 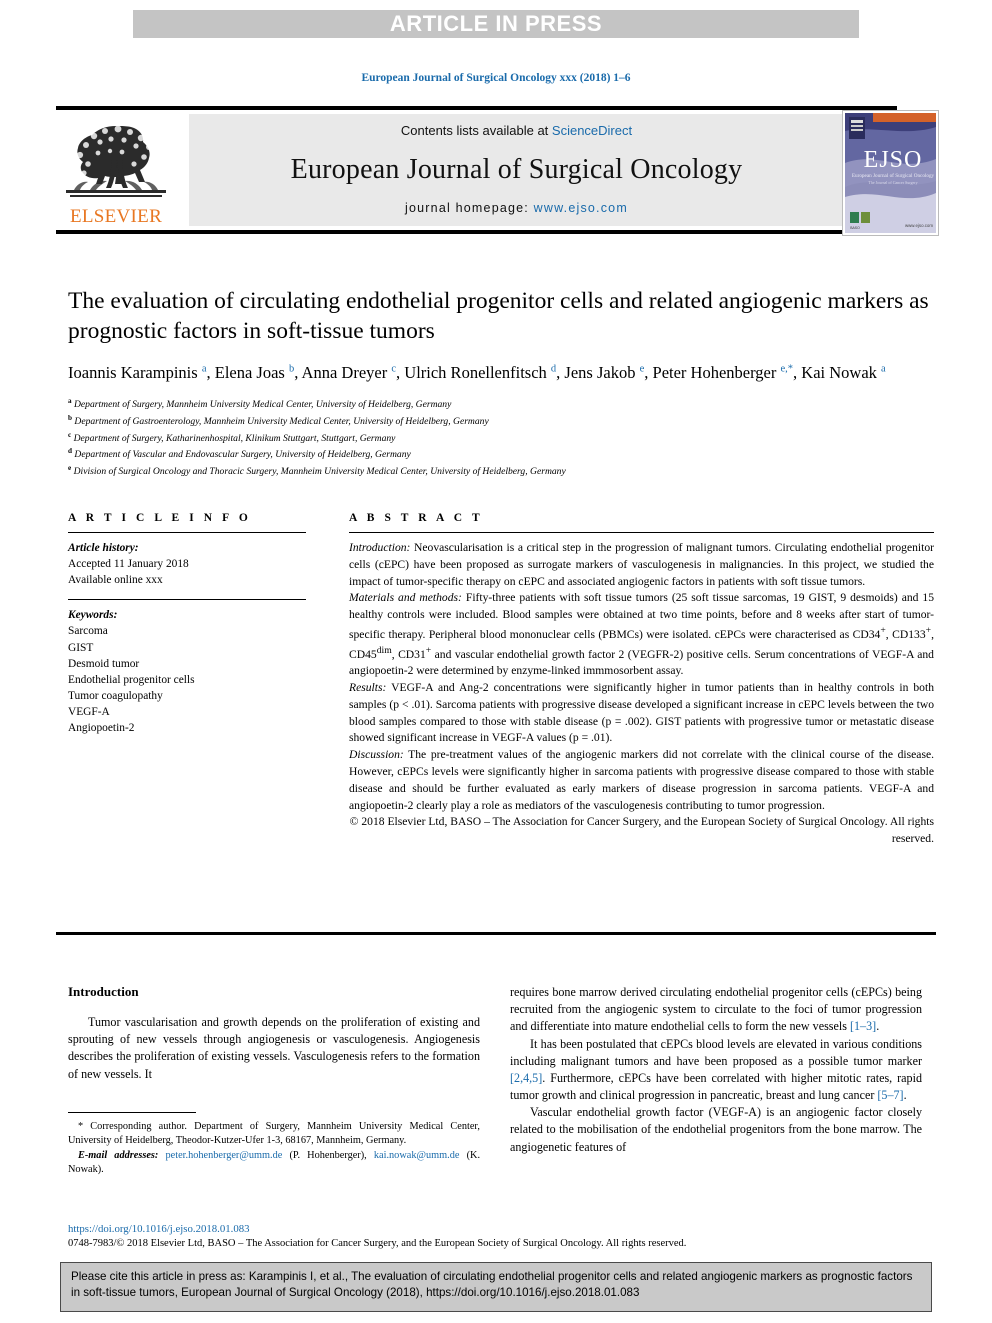 I want to click on abstract-section-label: Materials and methods:, so click(x=405, y=598).